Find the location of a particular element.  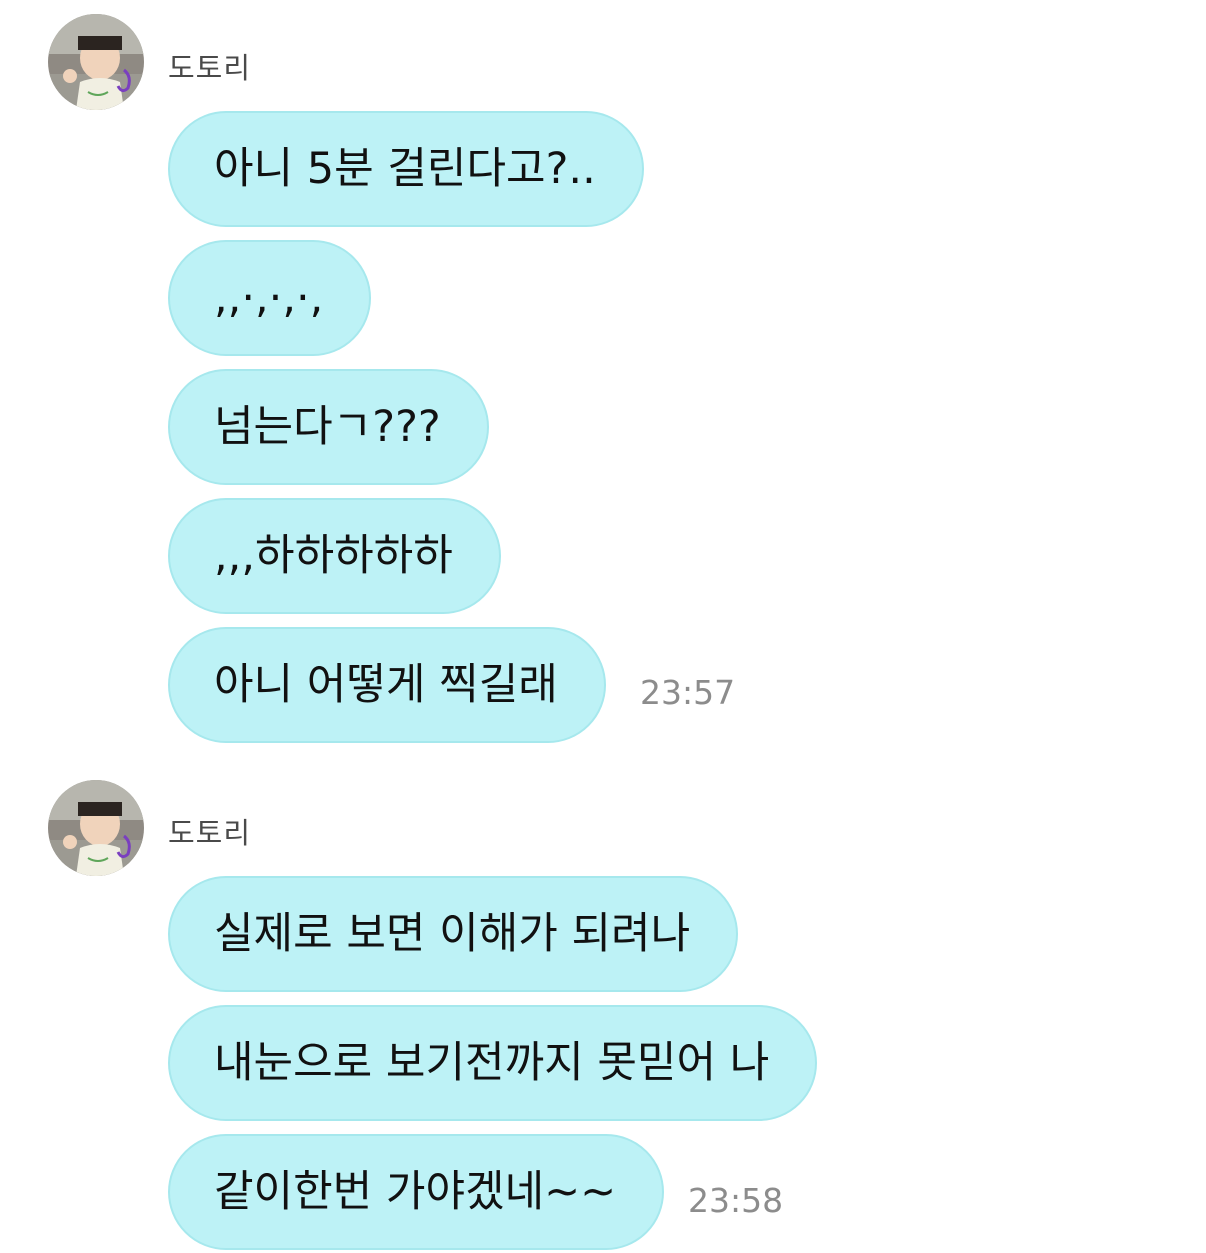

message-bubble: 실제로 보면 이해가 되려나 is located at coordinates (453, 934).